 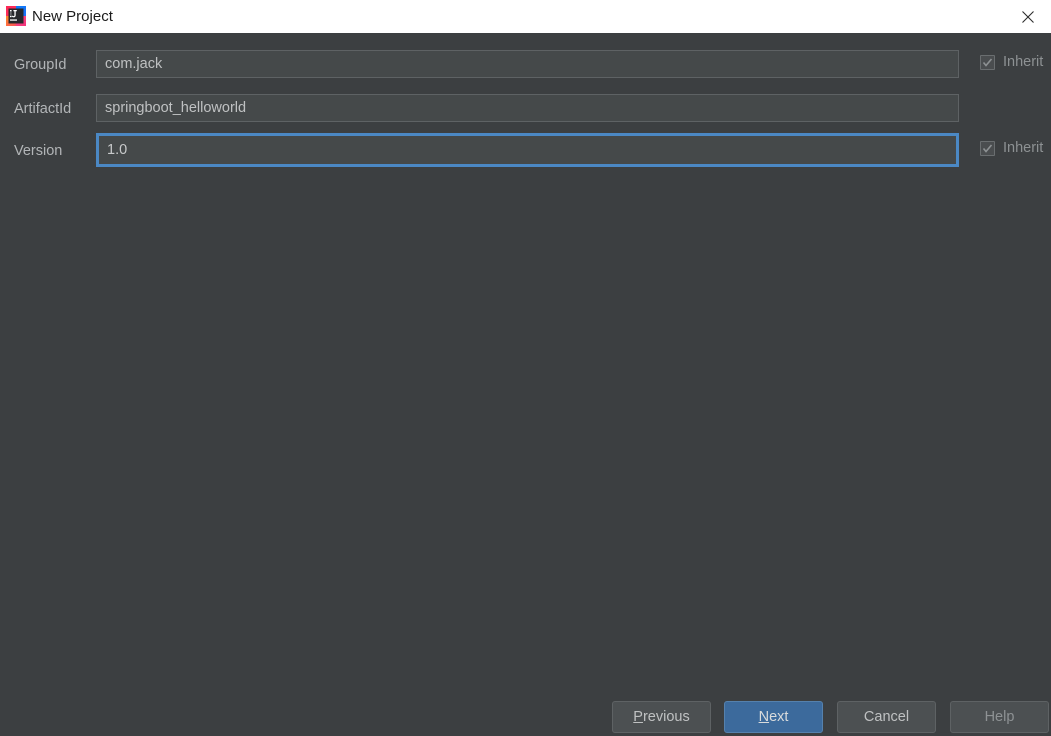 I want to click on next-button: Next, so click(x=773, y=717).